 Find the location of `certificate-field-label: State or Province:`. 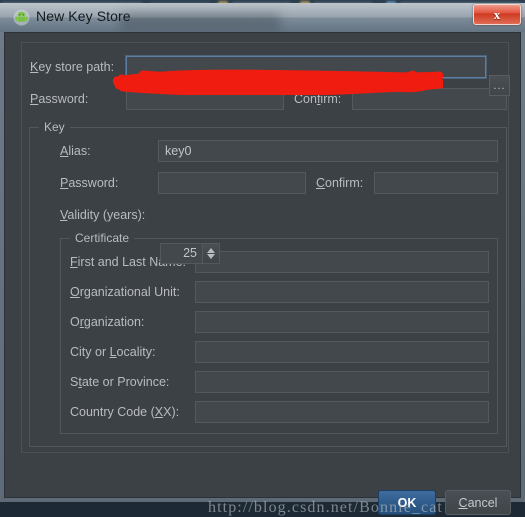

certificate-field-label: State or Province: is located at coordinates (120, 382).